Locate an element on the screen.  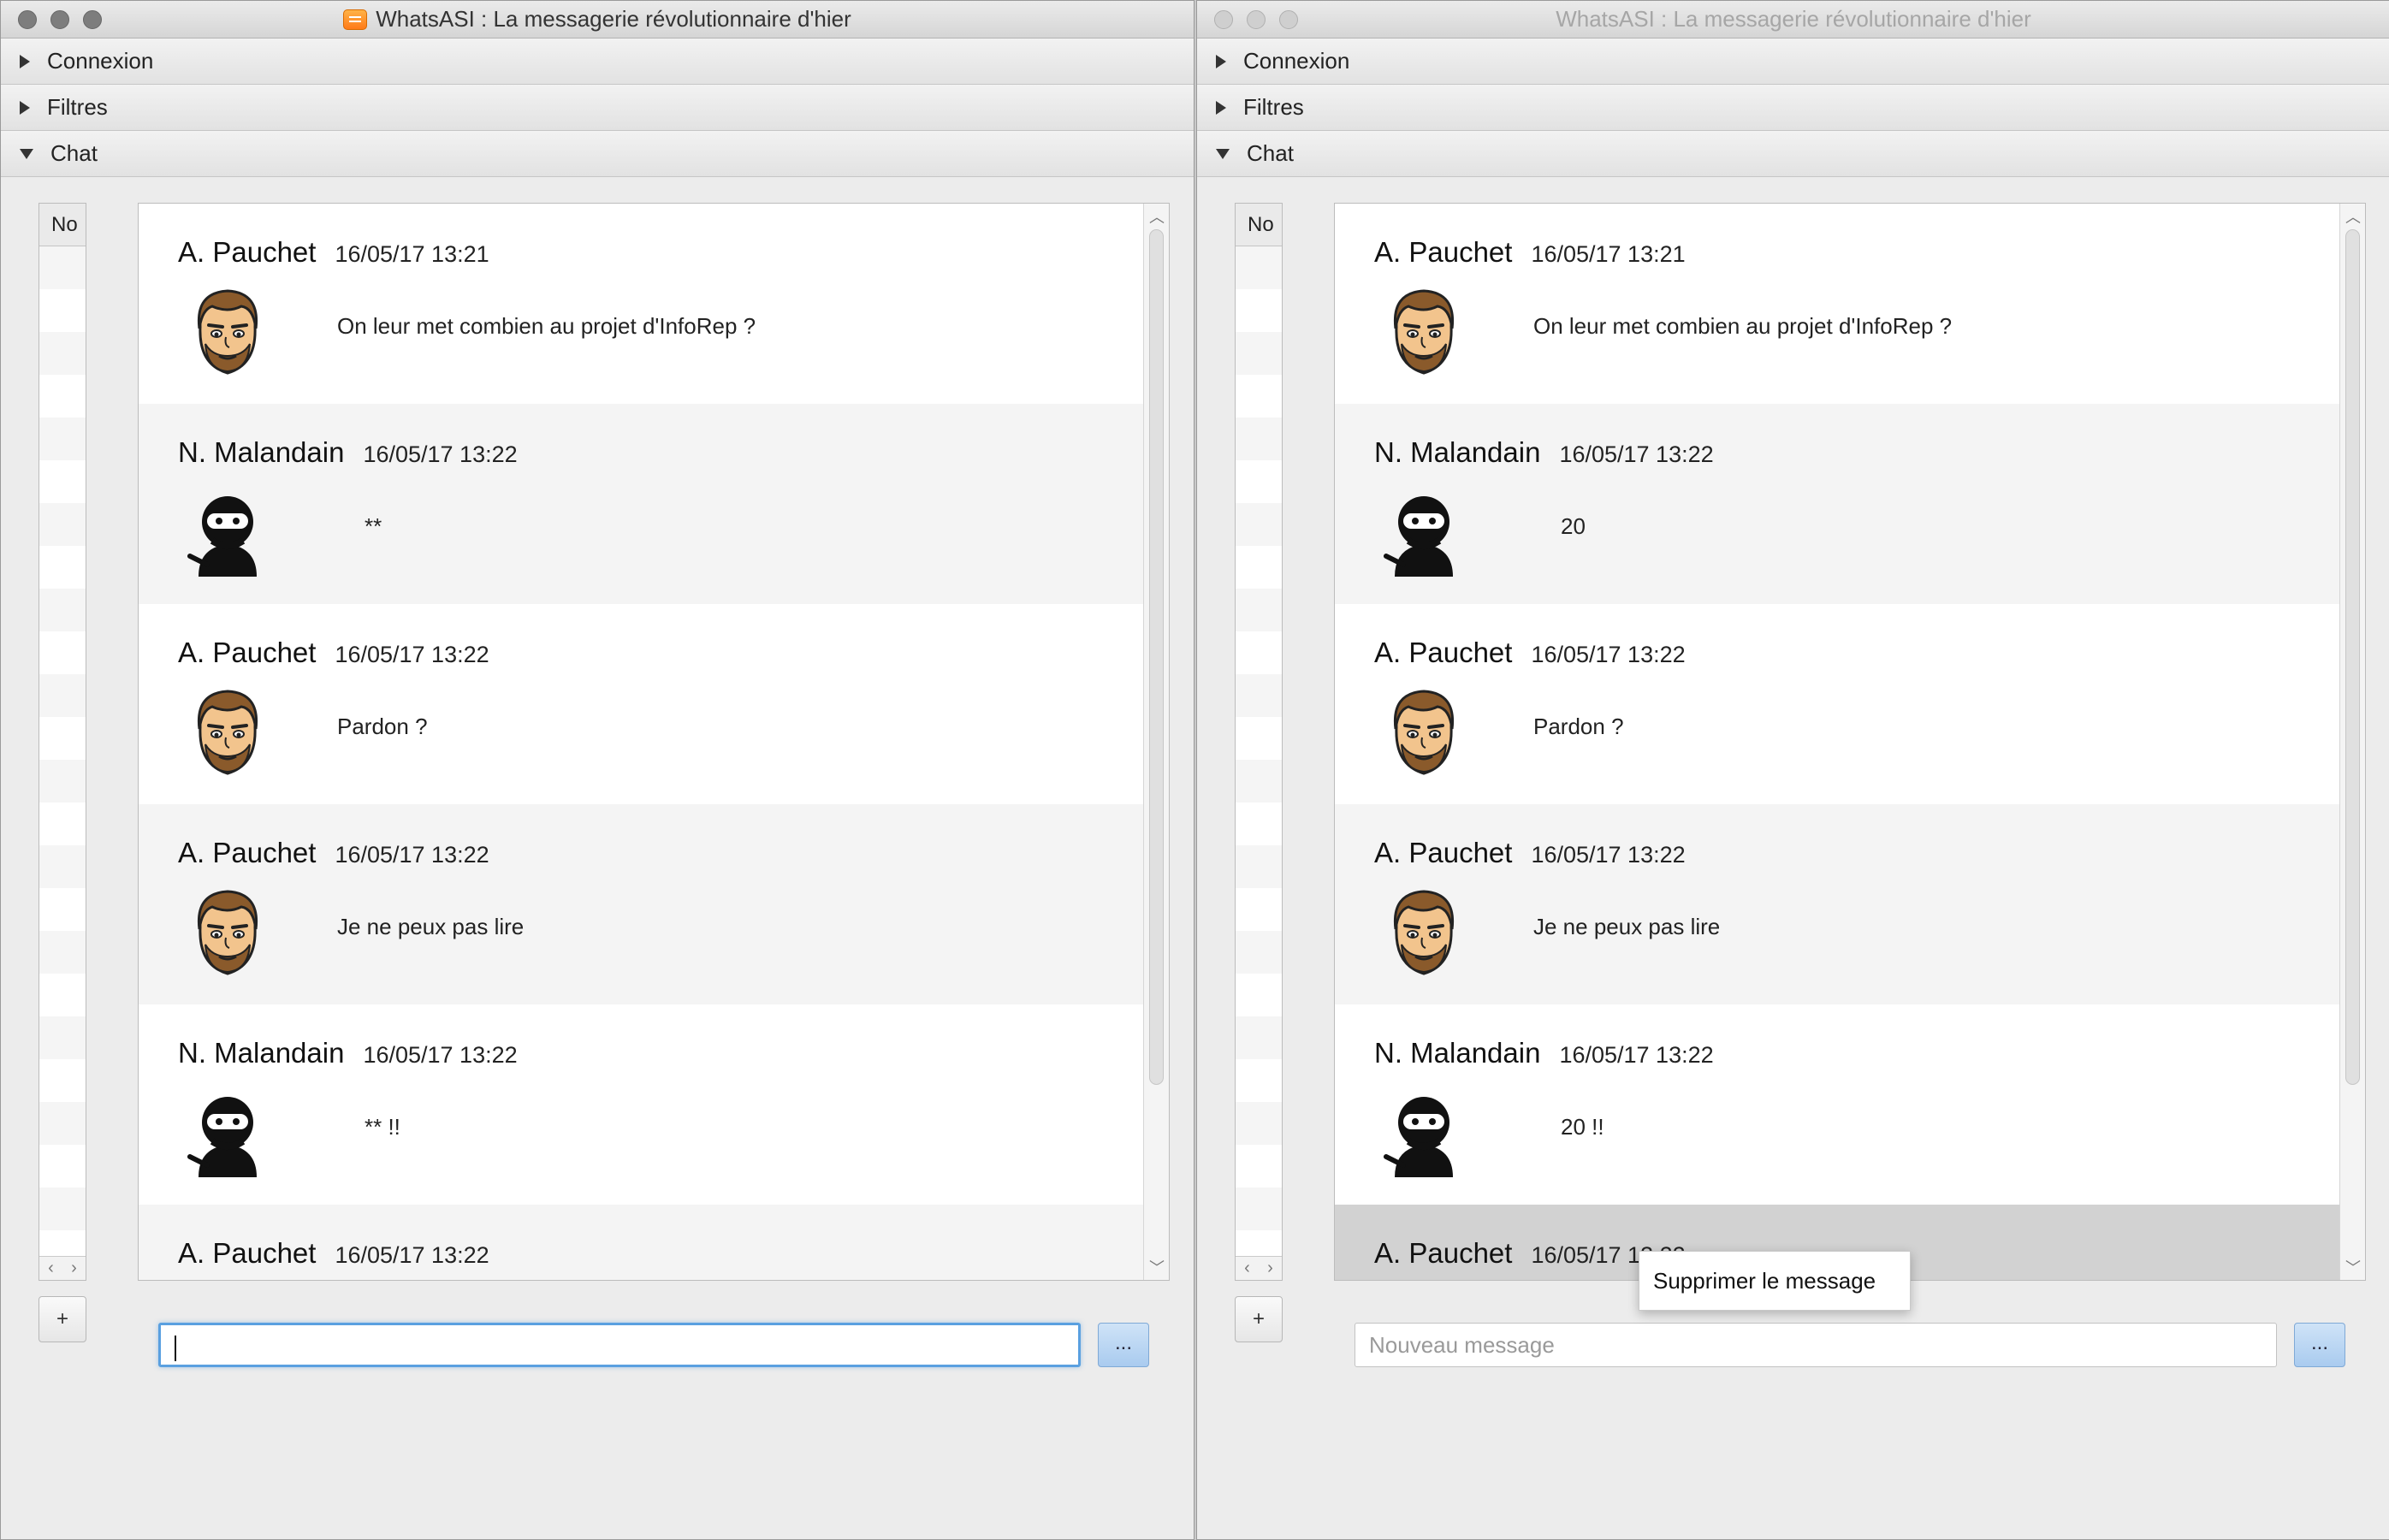
message-text: ** is located at coordinates (373, 526).